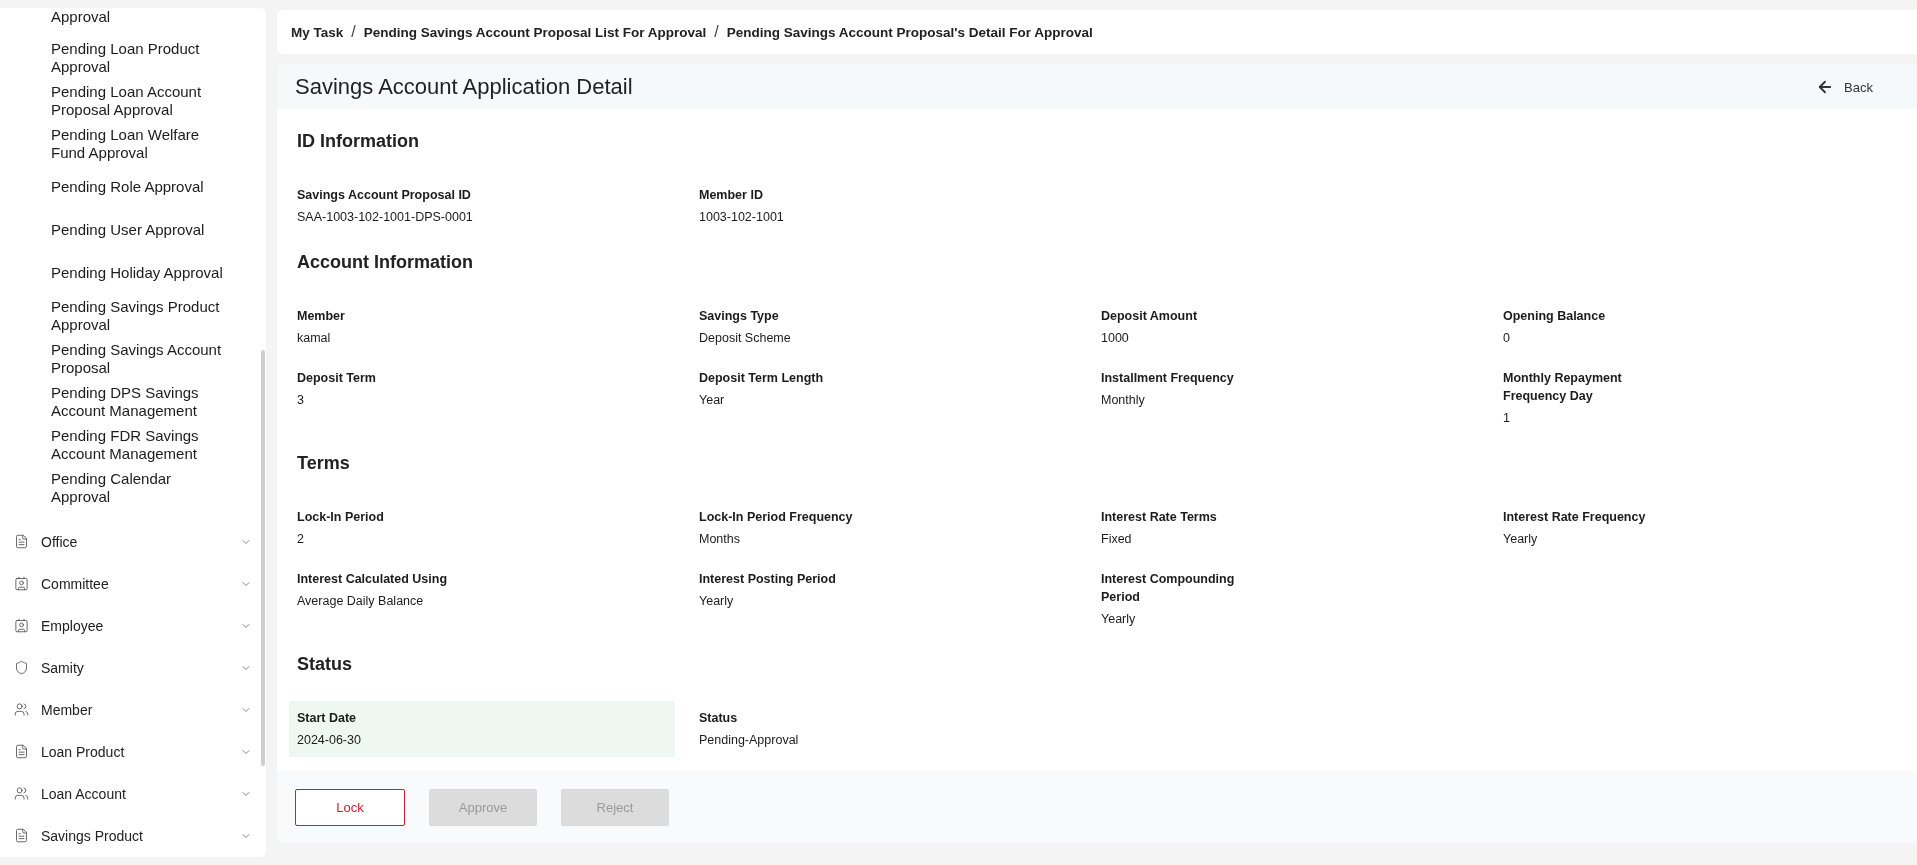 Image resolution: width=1917 pixels, height=865 pixels. What do you see at coordinates (341, 517) in the screenshot?
I see `field-label: Lock-In Period` at bounding box center [341, 517].